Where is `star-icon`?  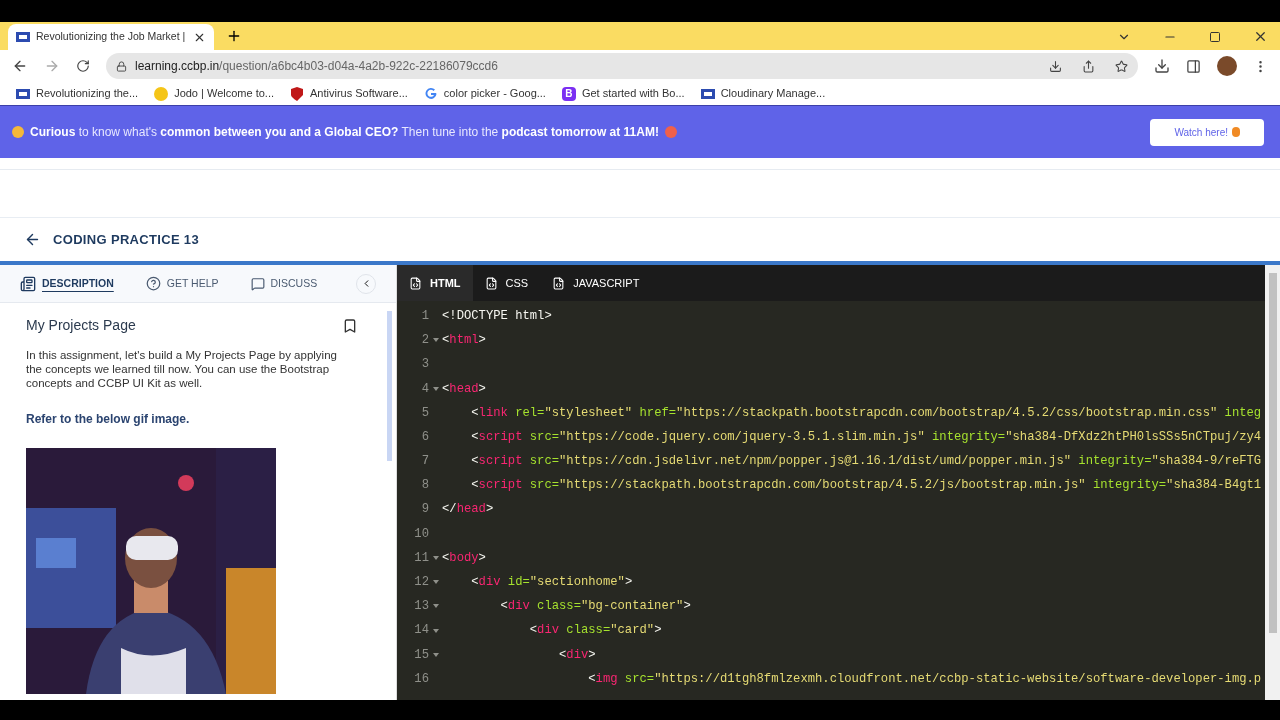
star-icon is located at coordinates (1121, 66).